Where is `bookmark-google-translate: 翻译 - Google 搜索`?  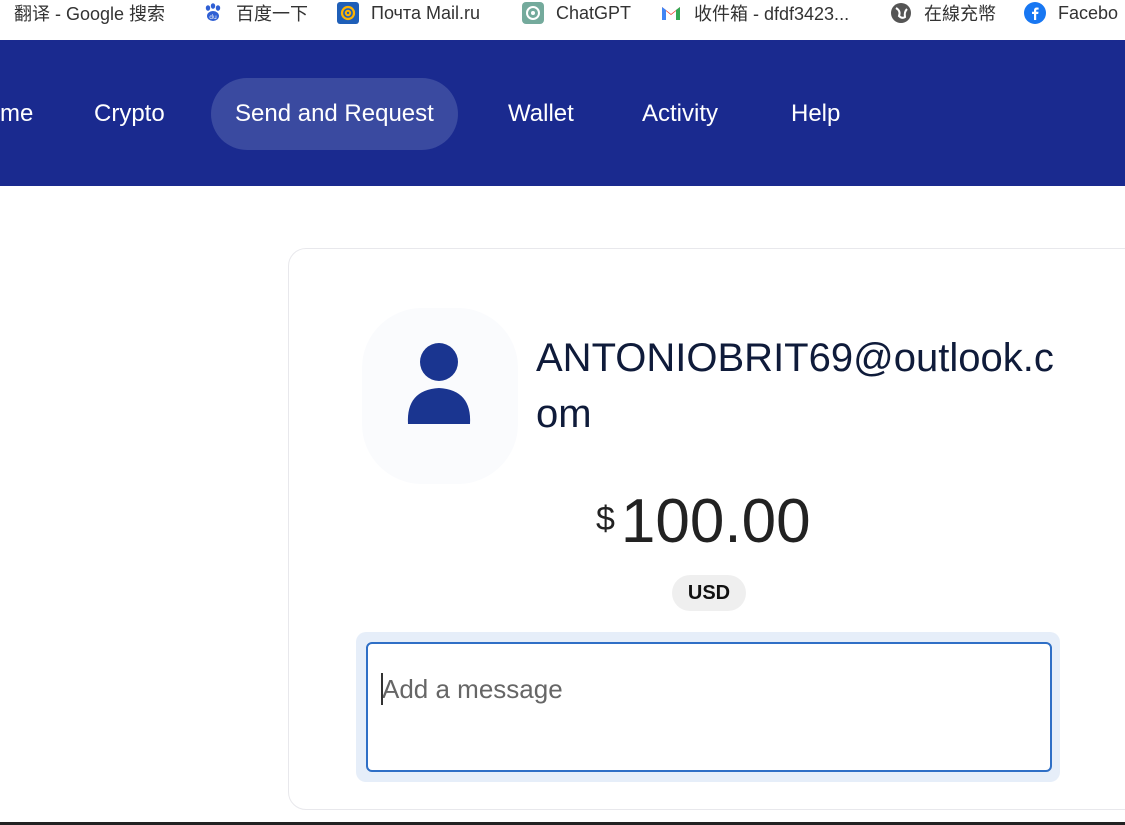 bookmark-google-translate: 翻译 - Google 搜索 is located at coordinates (89, 13).